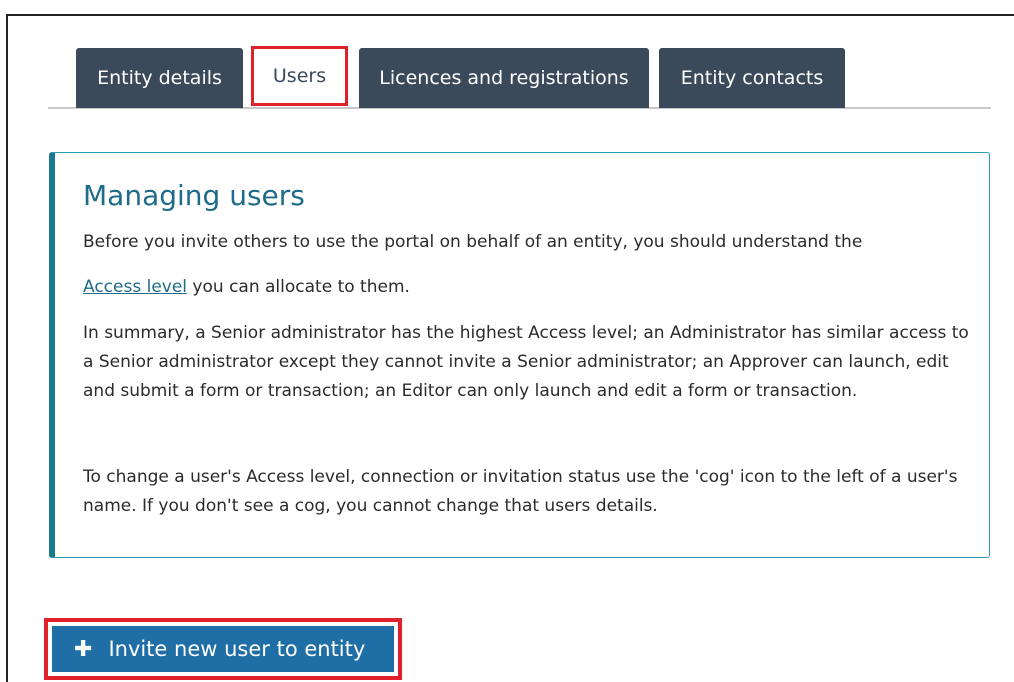  Describe the element at coordinates (528, 287) in the screenshot. I see `access-level-paragraph: Access level you can allocate to them.` at that location.